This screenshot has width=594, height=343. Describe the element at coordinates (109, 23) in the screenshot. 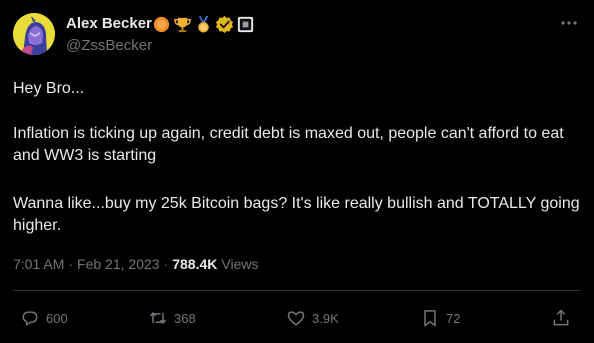

I see `author-name: Alex Becker` at that location.